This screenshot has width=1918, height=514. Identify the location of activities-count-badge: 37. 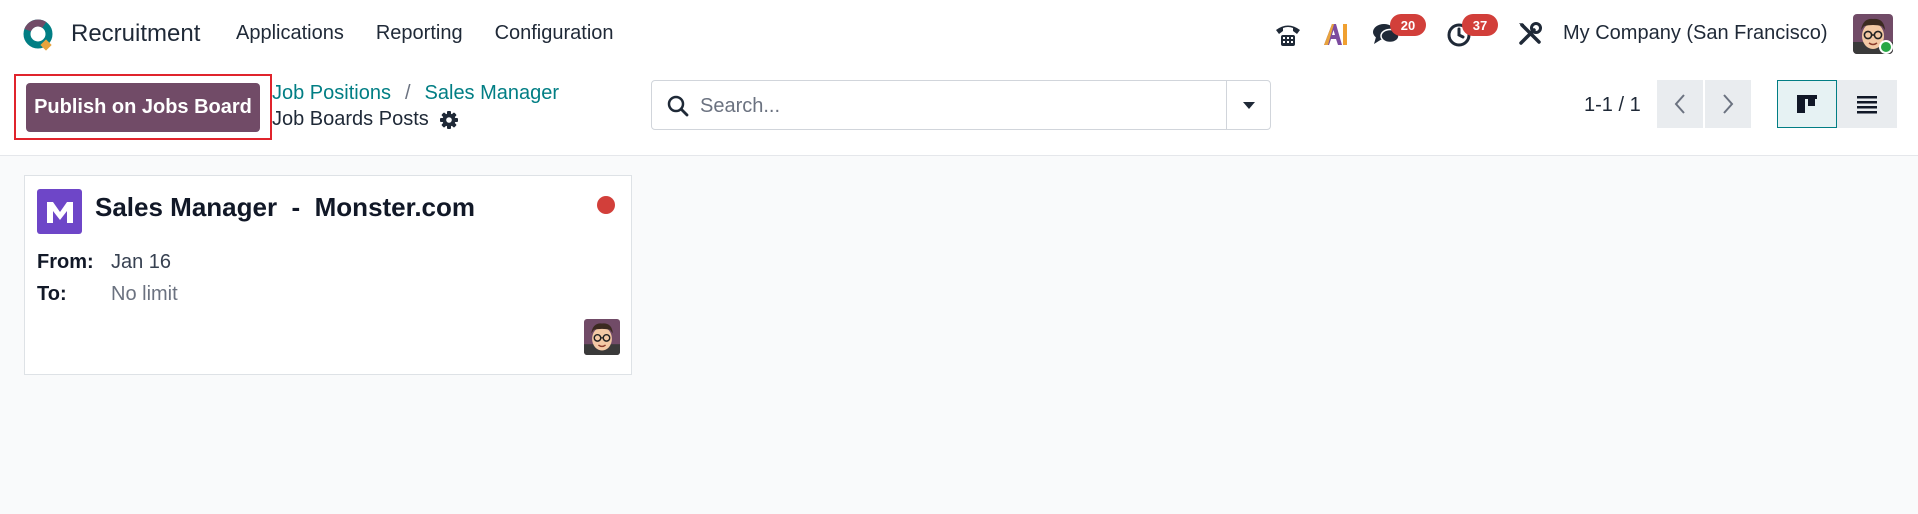
(1480, 25).